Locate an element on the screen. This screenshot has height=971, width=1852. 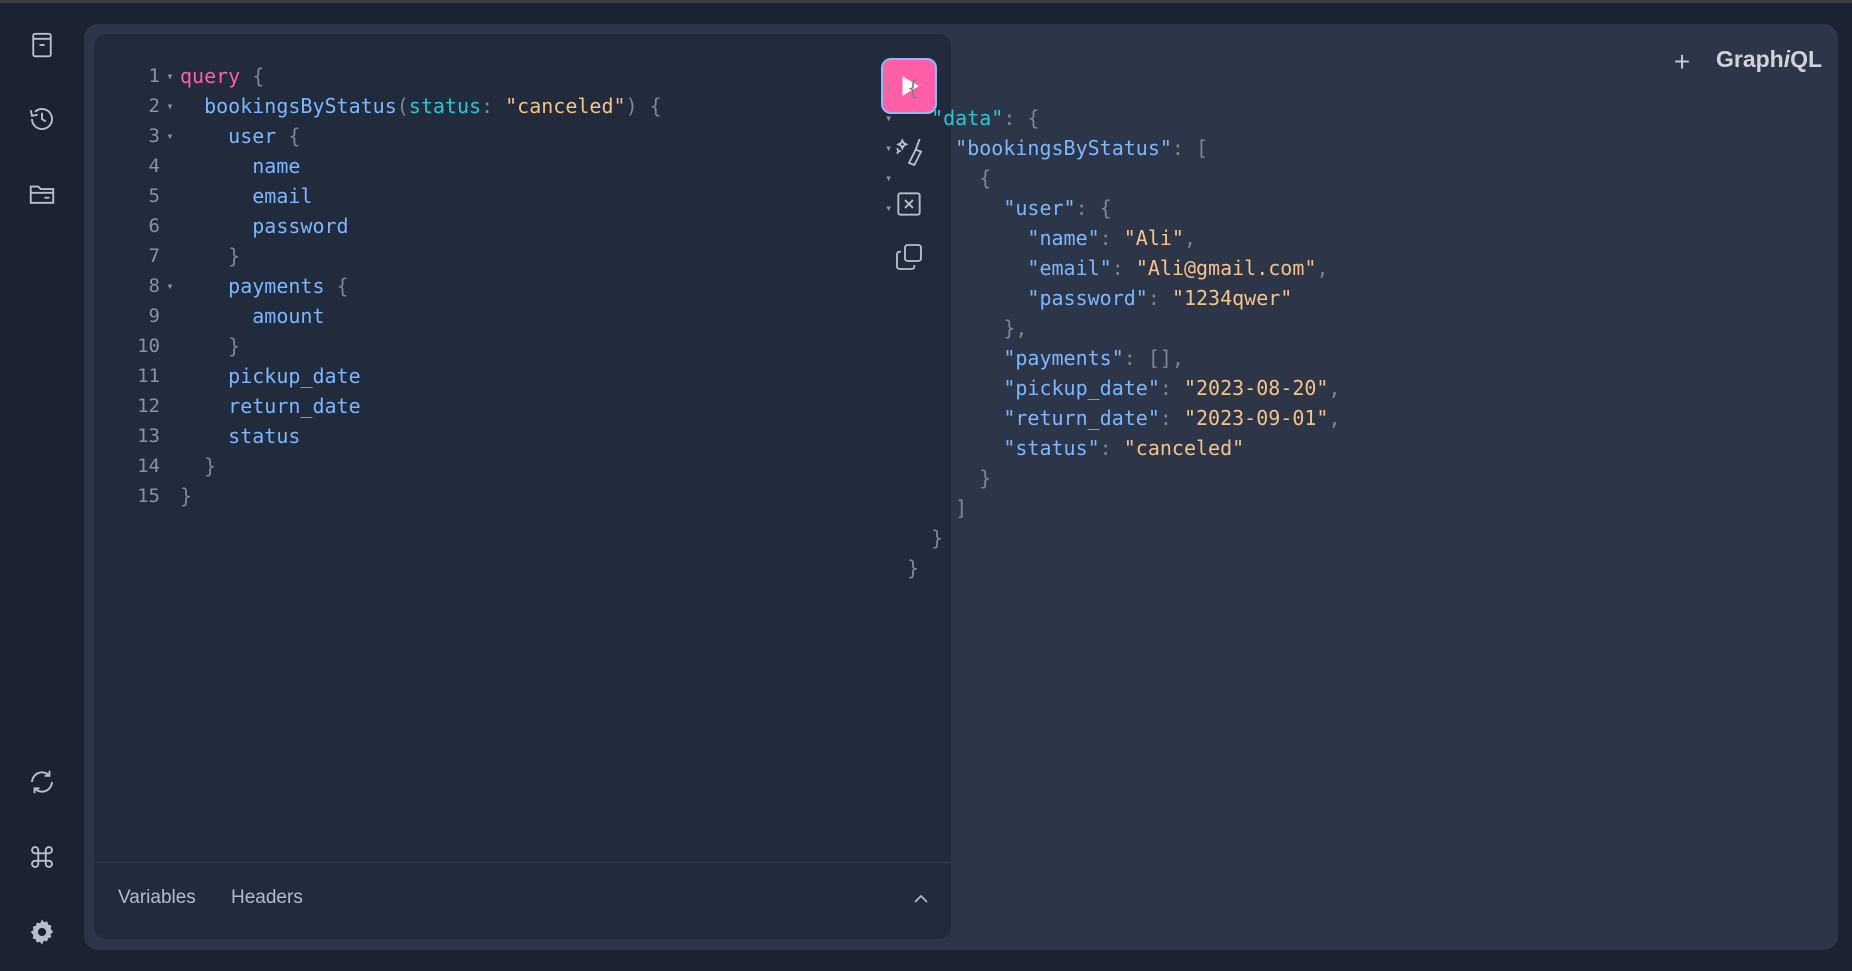
line-text: password is located at coordinates (264, 226).